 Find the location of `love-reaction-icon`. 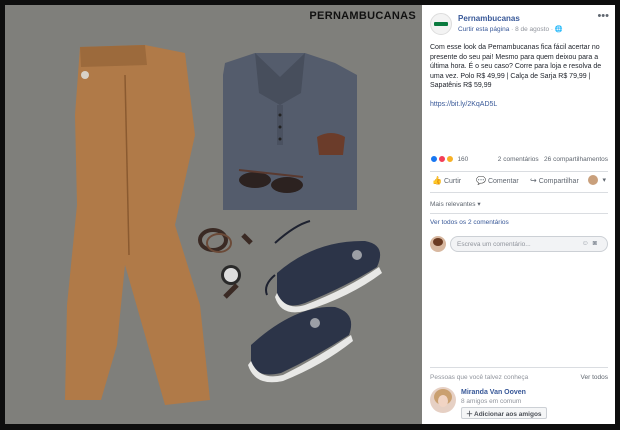

love-reaction-icon is located at coordinates (441, 159).